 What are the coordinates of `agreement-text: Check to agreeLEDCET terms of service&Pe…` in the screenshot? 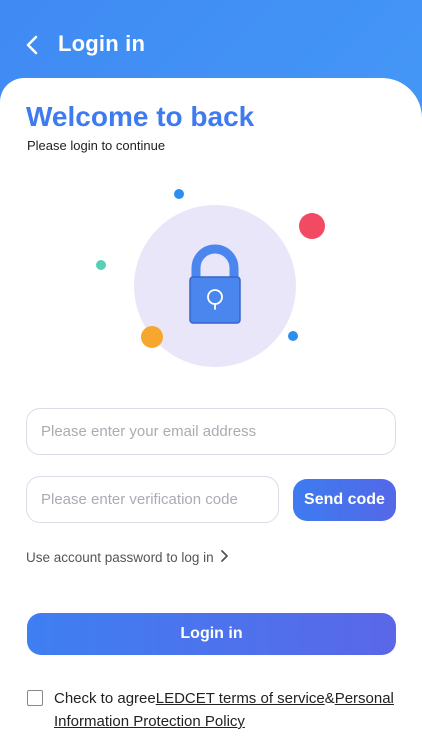 It's located at (229, 710).